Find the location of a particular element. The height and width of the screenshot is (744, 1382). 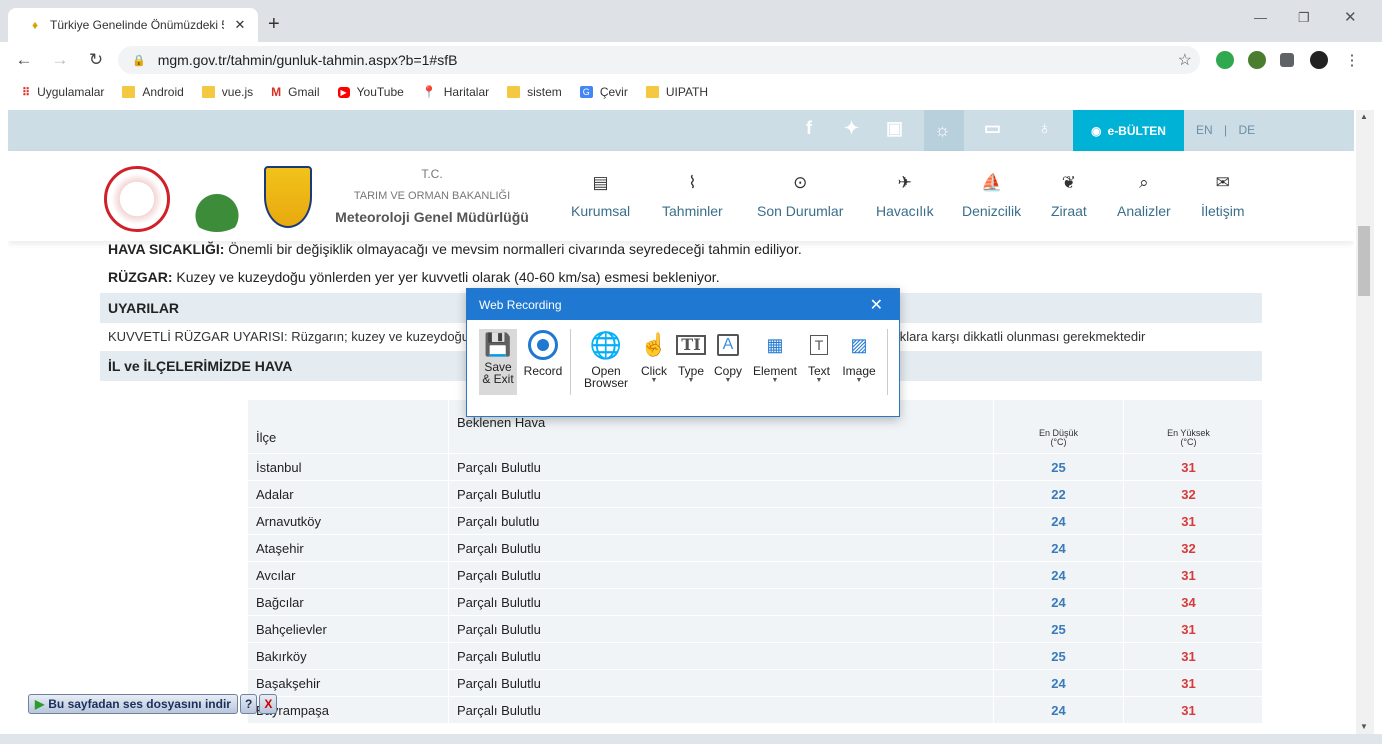

image-label: Image is located at coordinates (859, 371).